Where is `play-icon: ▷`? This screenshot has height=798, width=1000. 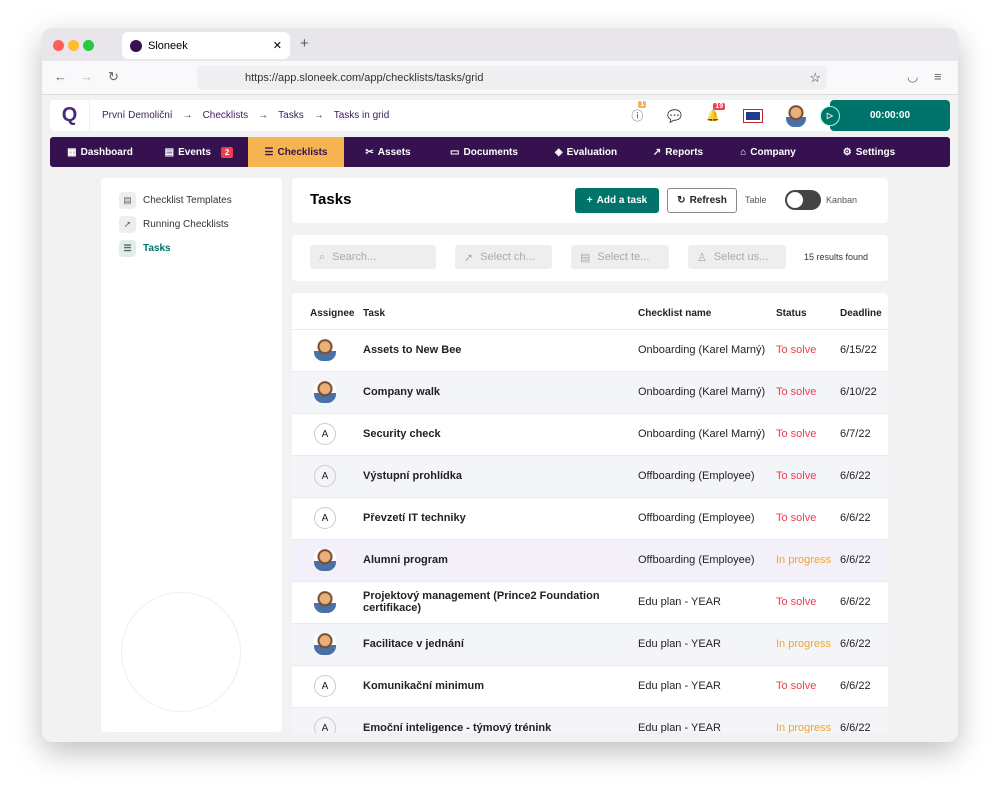
play-icon: ▷ is located at coordinates (830, 115).